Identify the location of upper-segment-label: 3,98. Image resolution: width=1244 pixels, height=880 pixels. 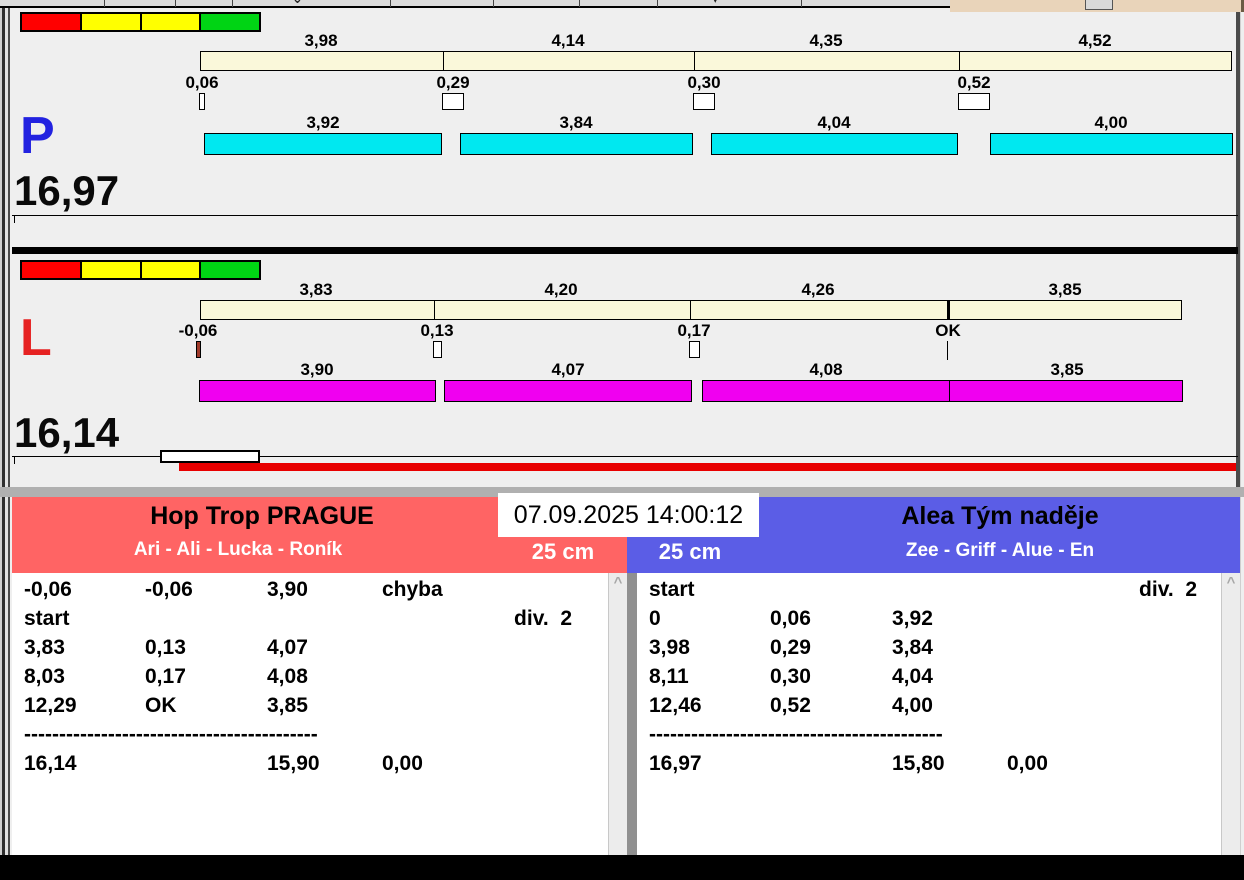
(321, 40).